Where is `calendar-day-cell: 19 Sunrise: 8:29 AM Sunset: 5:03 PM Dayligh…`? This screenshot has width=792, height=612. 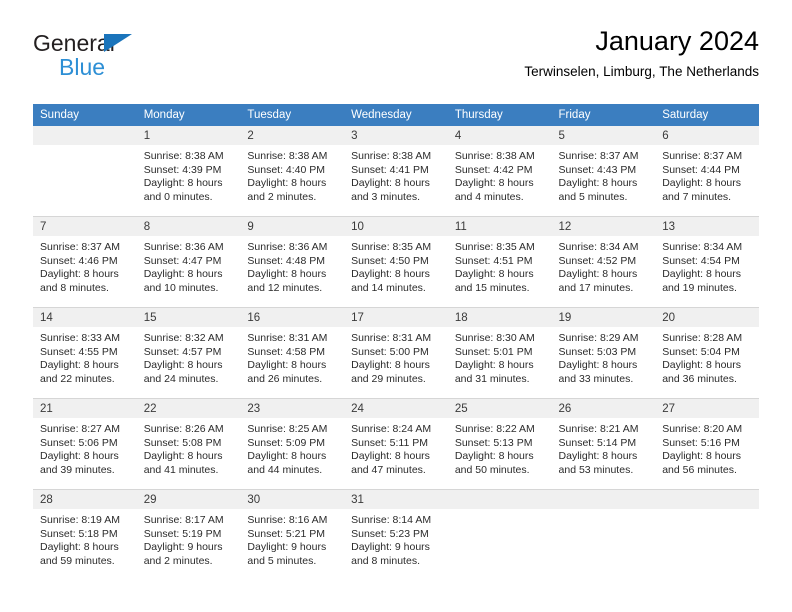
calendar-day-cell: 19 Sunrise: 8:29 AM Sunset: 5:03 PM Dayligh… is located at coordinates (603, 353).